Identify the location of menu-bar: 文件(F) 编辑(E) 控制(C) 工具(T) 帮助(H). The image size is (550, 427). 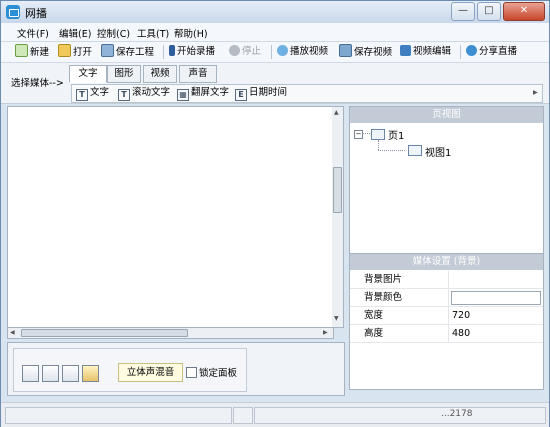
(275, 32).